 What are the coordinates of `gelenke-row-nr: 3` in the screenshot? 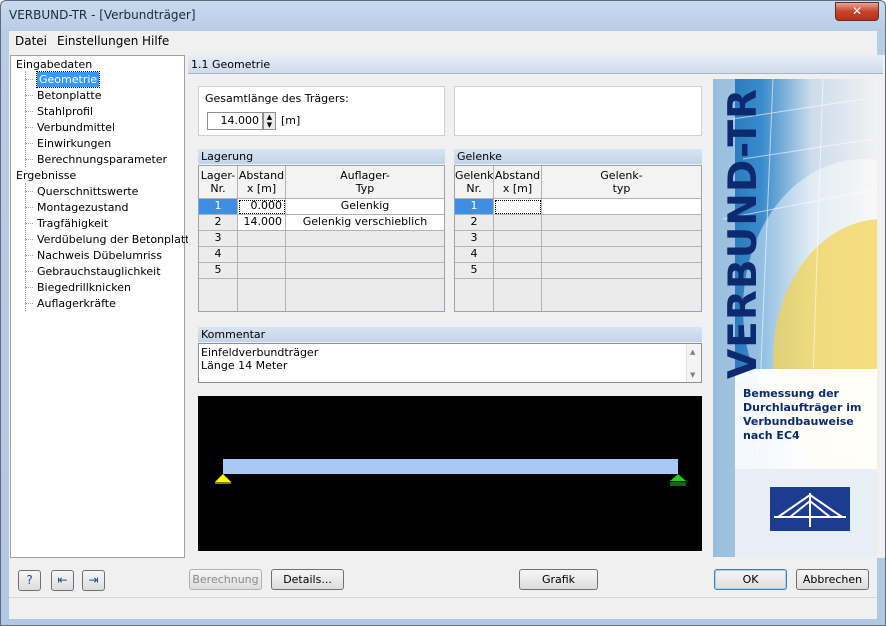 It's located at (474, 239).